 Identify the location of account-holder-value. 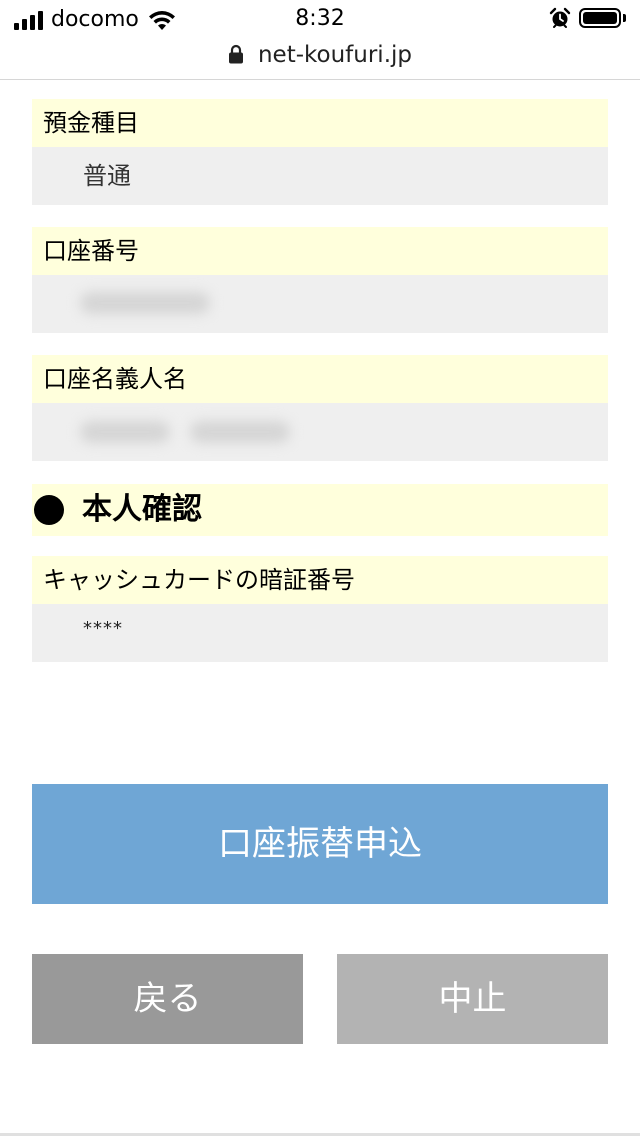
(320, 432).